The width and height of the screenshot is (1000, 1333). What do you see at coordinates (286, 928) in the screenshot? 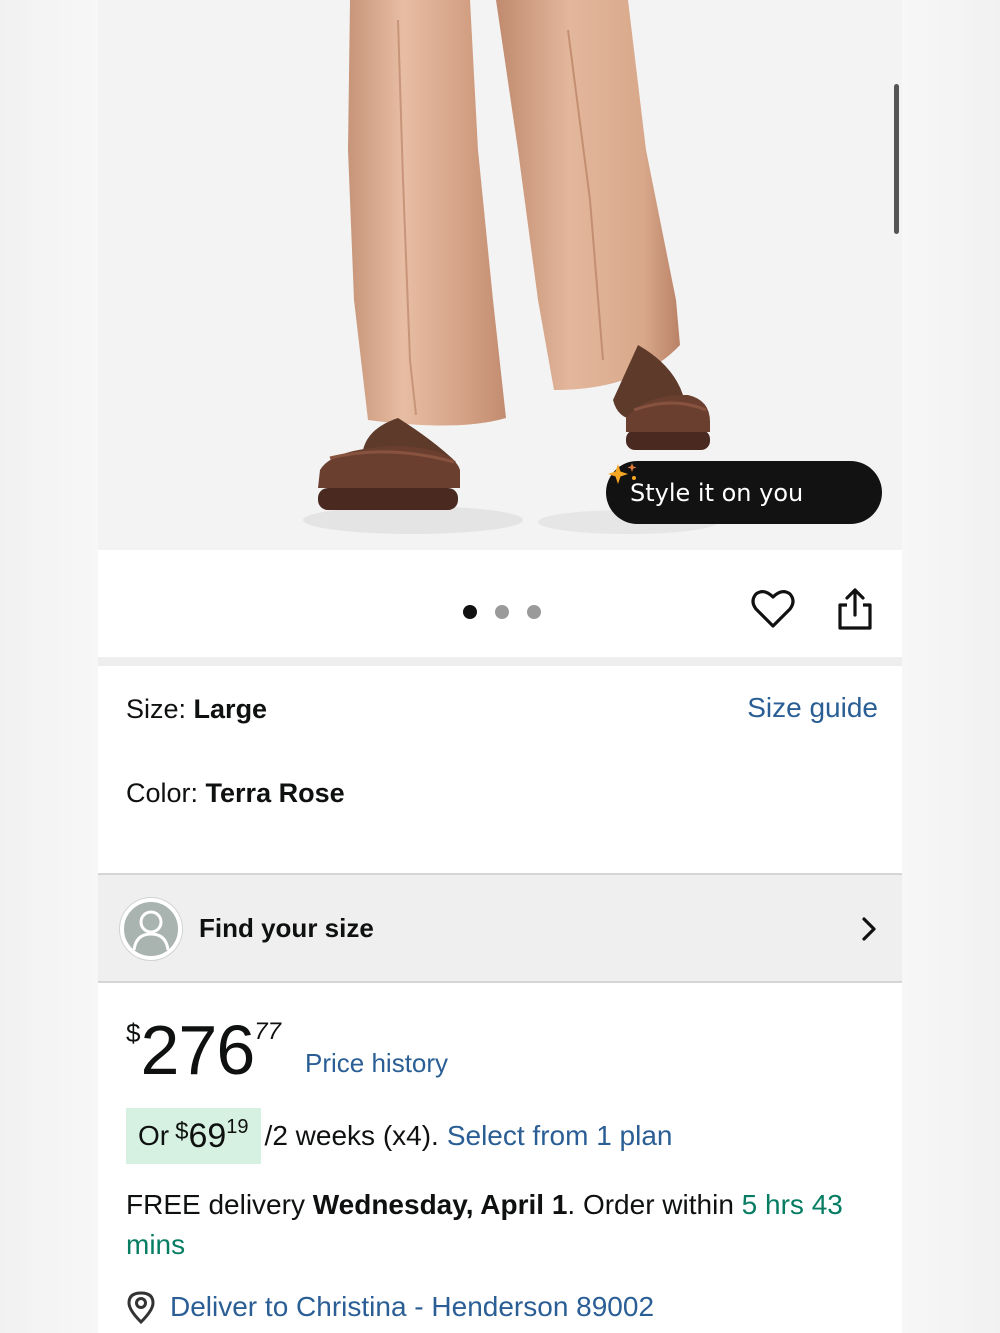
I see `find-your-size-label: Find your size` at bounding box center [286, 928].